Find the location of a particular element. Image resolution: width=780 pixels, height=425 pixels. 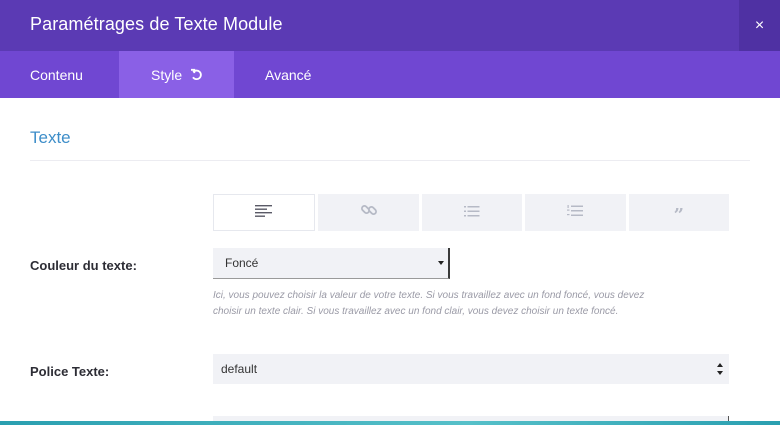

align-left-icon is located at coordinates (264, 213).